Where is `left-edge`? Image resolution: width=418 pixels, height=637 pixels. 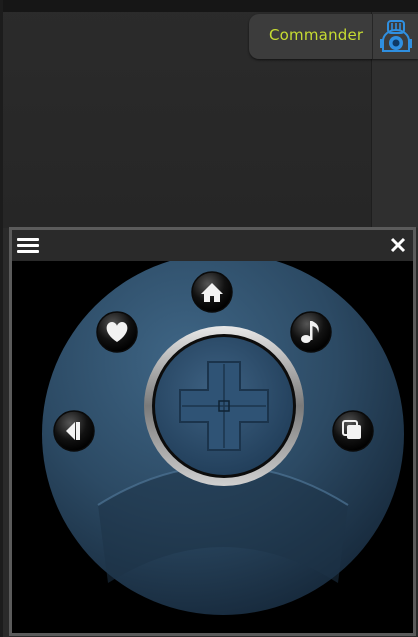 left-edge is located at coordinates (1, 318).